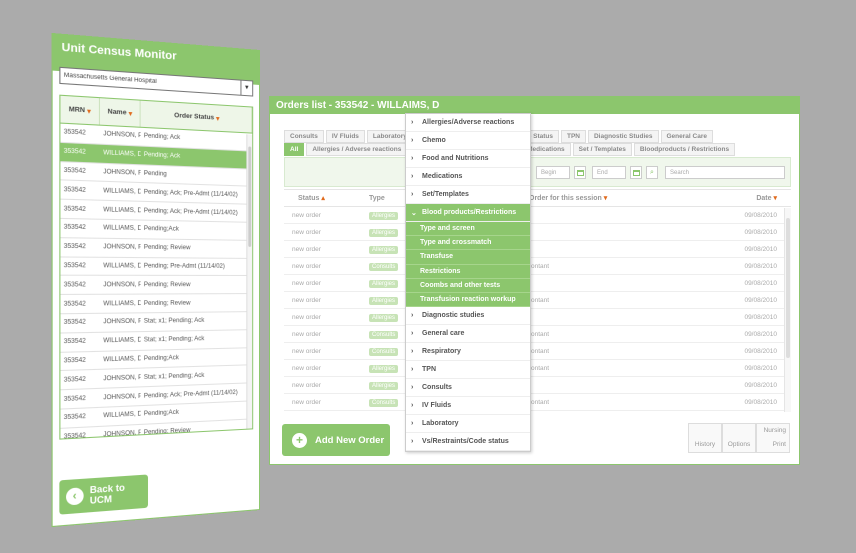 The height and width of the screenshot is (553, 856). What do you see at coordinates (468, 424) in the screenshot?
I see `menu-item: › Laboratory` at bounding box center [468, 424].